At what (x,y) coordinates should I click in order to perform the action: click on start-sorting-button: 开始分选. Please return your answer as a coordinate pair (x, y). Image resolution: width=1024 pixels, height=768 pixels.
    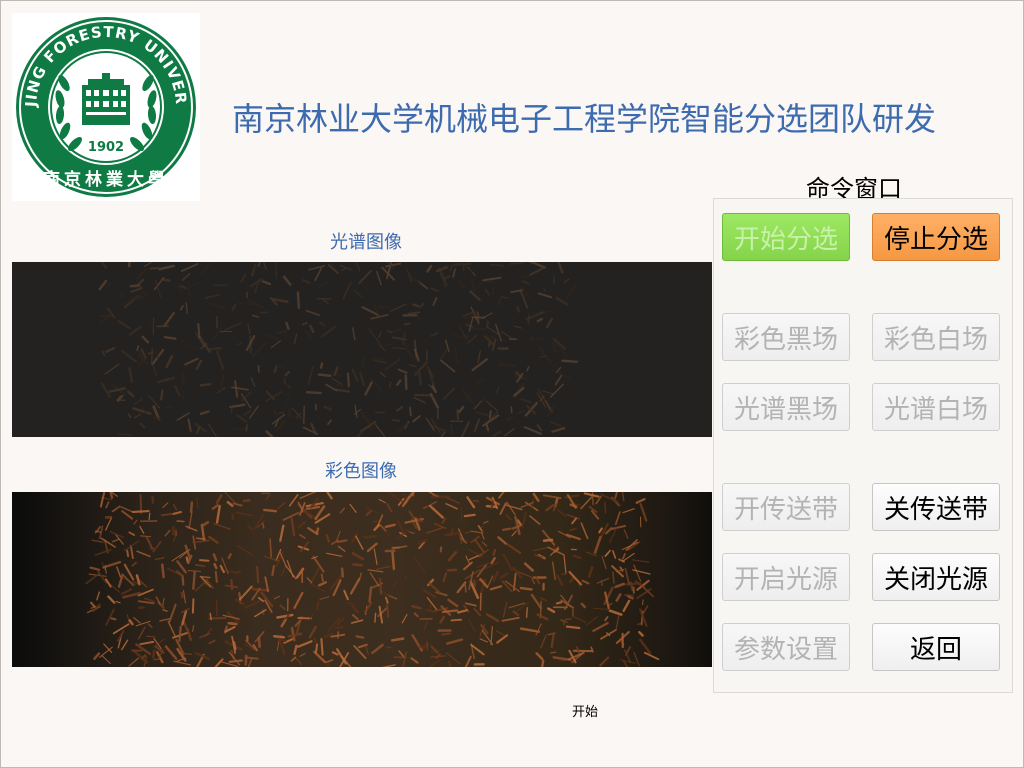
    Looking at the image, I should click on (786, 237).